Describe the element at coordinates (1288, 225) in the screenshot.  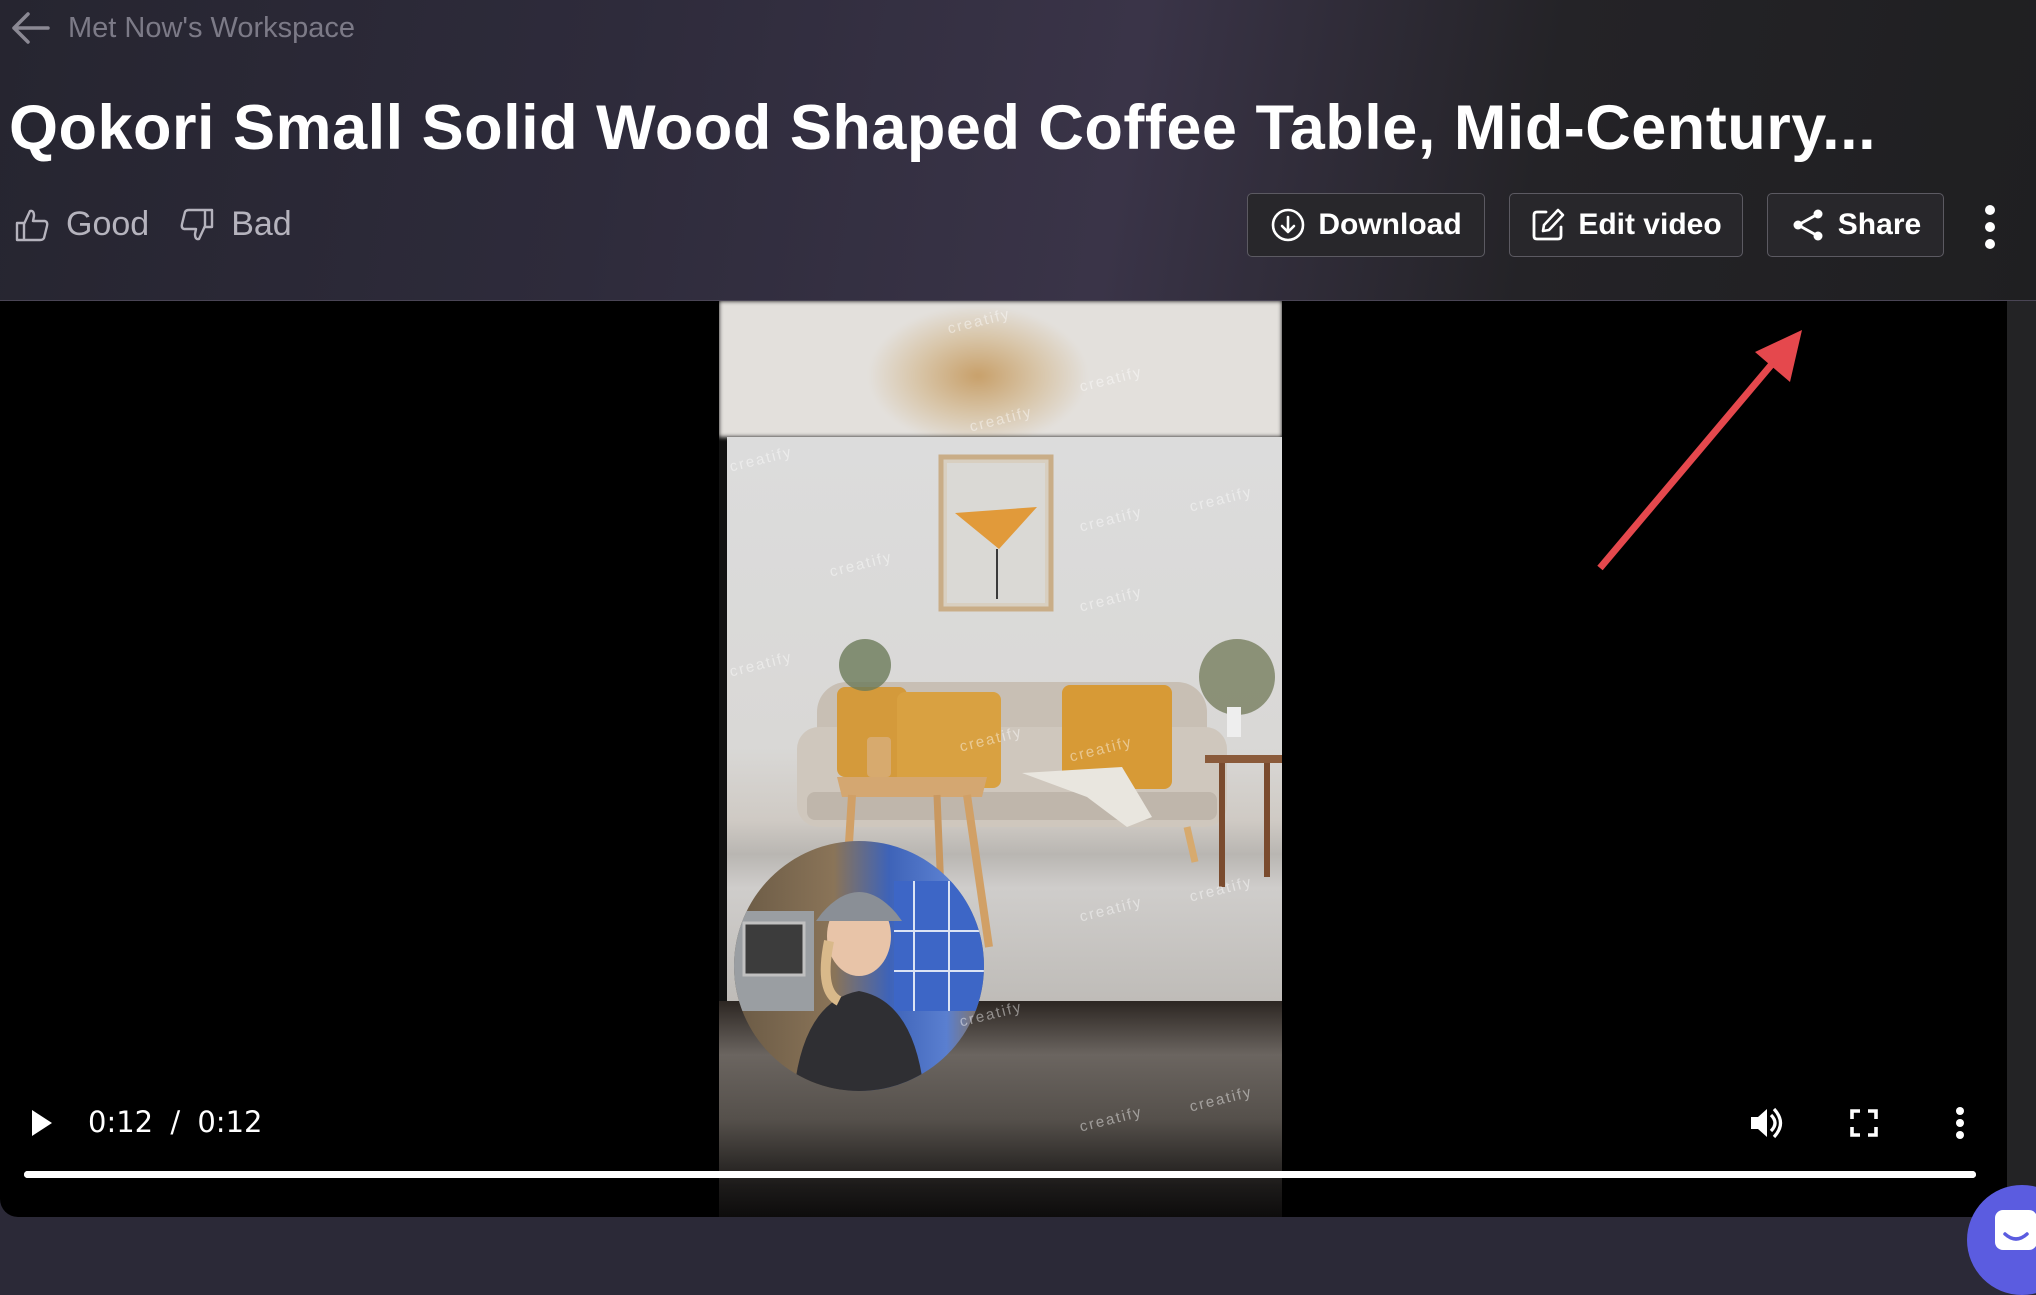
I see `download-circle-icon` at that location.